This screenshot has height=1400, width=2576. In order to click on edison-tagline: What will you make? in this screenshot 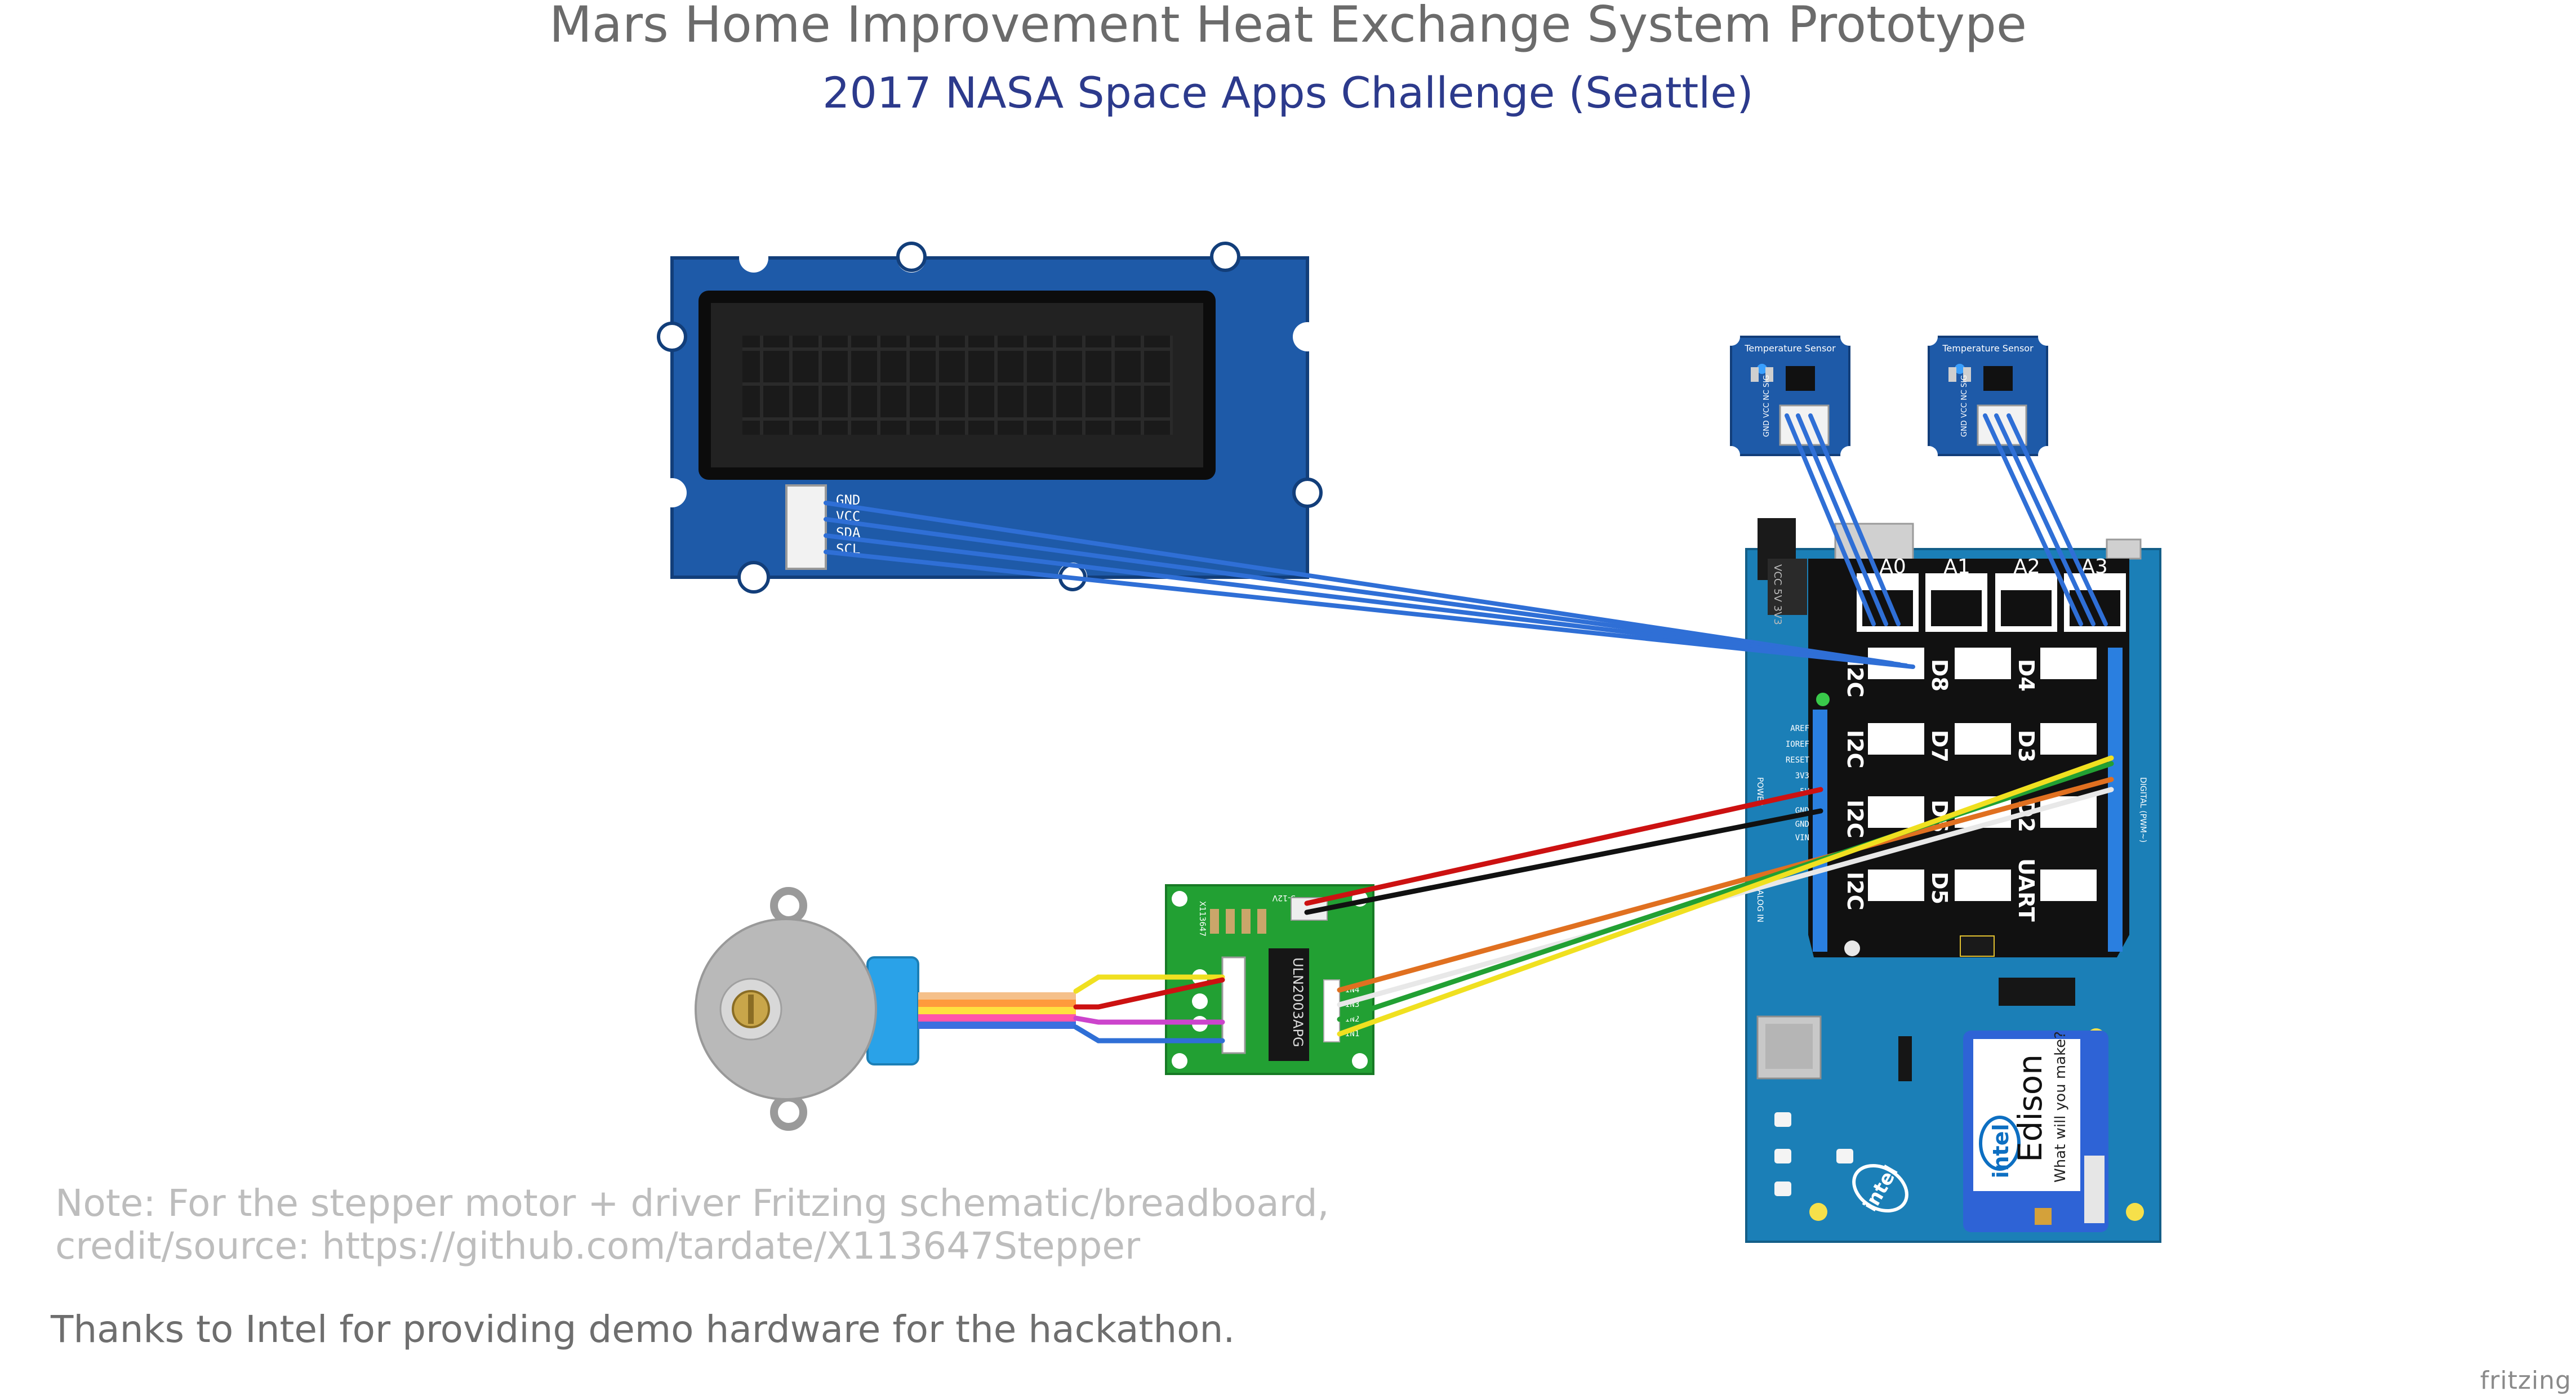, I will do `click(2060, 1107)`.